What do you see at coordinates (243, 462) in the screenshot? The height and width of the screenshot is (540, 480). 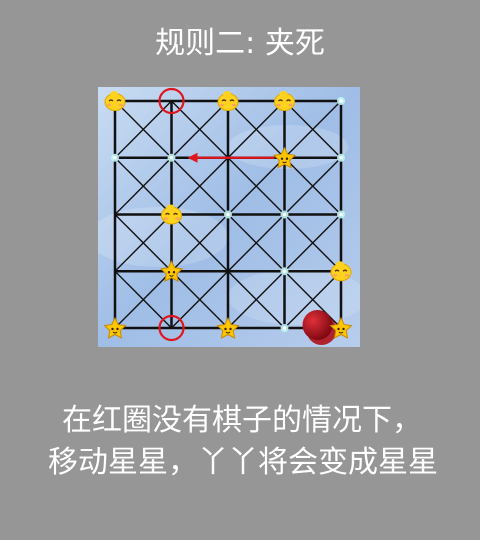 I see `caption-line-2: 移动星星，丫丫将会变成星星` at bounding box center [243, 462].